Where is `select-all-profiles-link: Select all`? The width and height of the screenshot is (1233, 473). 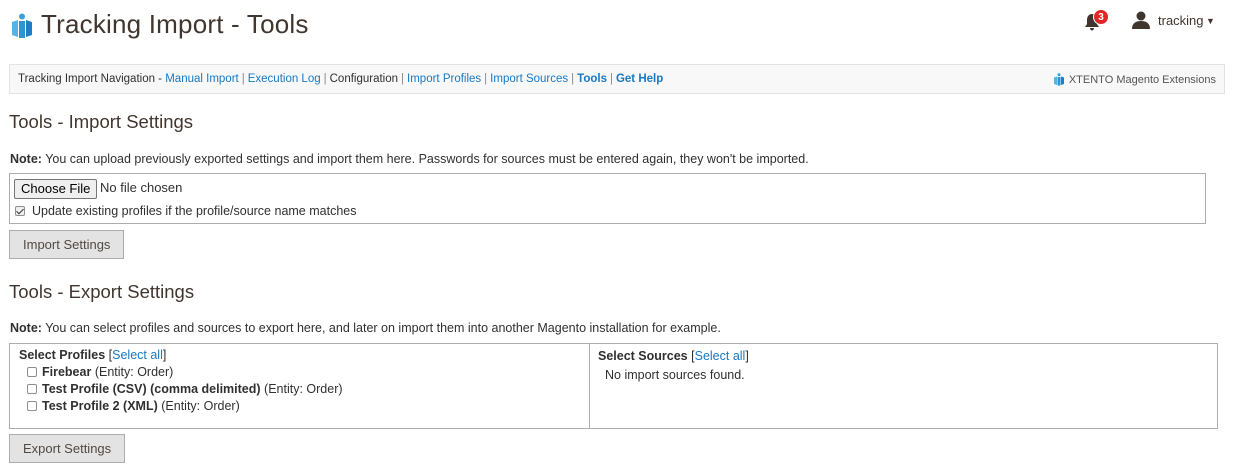
select-all-profiles-link: Select all is located at coordinates (137, 355).